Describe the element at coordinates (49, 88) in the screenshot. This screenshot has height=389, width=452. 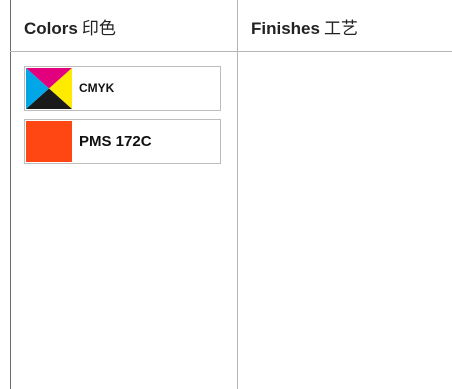
I see `cmyk-swatch-icon` at that location.